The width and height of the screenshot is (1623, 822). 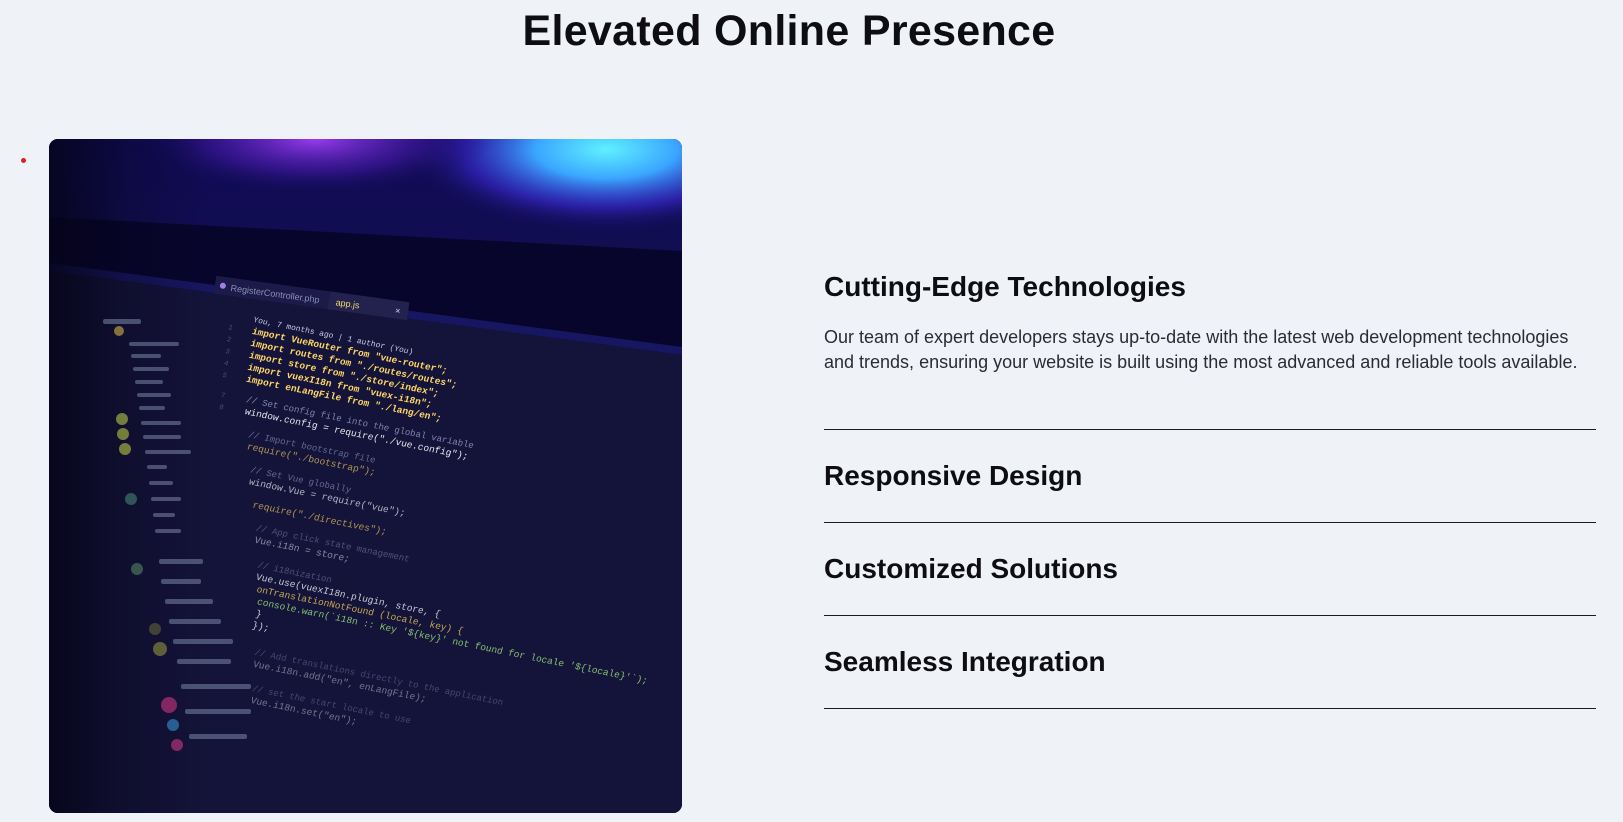 I want to click on accordion-title: Seamless Integration, so click(x=1210, y=662).